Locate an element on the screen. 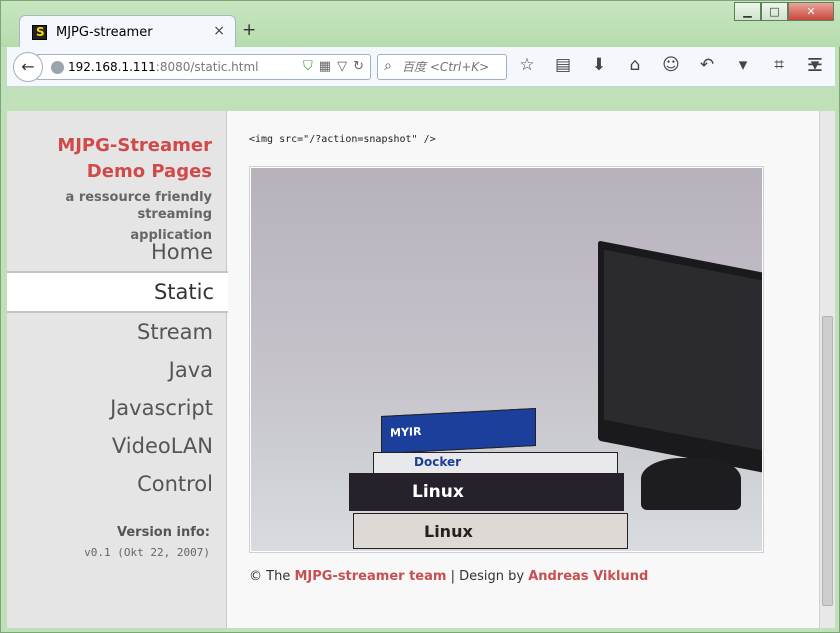 The height and width of the screenshot is (633, 840). window-controls: ▁ □ ✕ is located at coordinates (784, 11).